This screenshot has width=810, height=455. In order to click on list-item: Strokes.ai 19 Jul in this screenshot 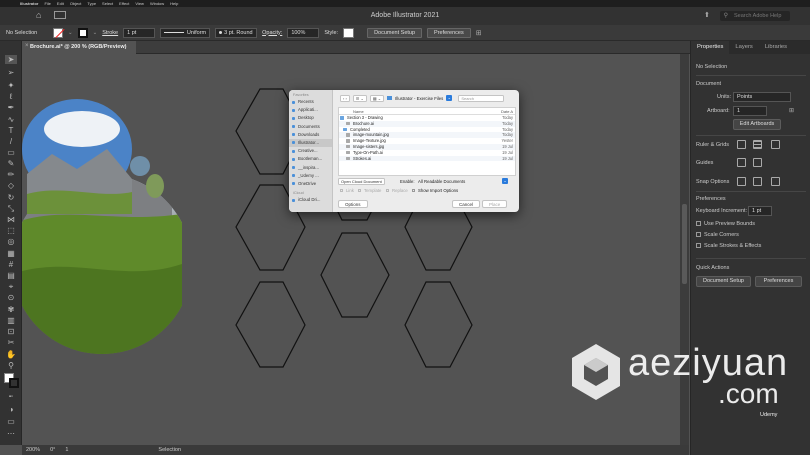, I will do `click(427, 158)`.